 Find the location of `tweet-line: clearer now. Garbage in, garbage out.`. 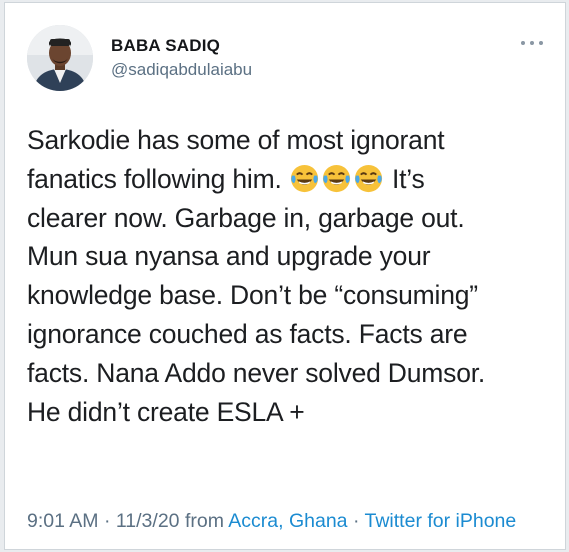

tweet-line: clearer now. Garbage in, garbage out. is located at coordinates (246, 217).